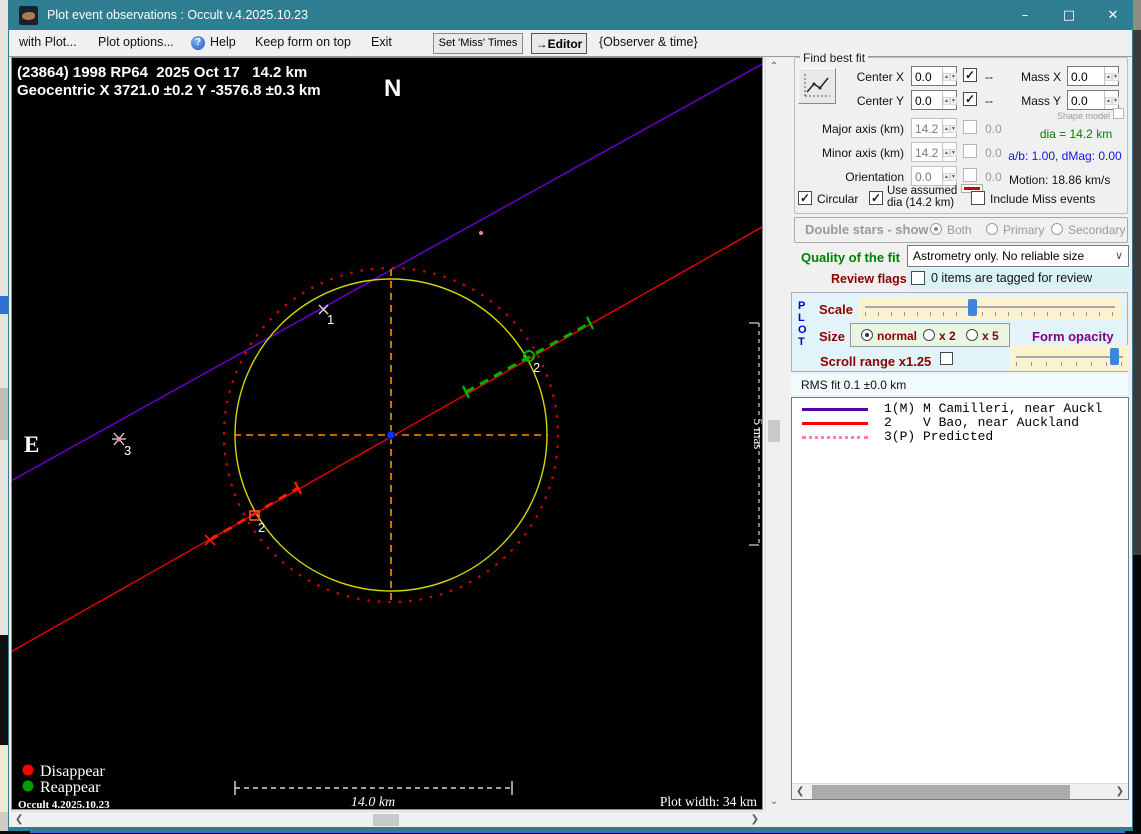 This screenshot has width=1141, height=834. Describe the element at coordinates (1115, 101) in the screenshot. I see `mass-y-down: ▼` at that location.